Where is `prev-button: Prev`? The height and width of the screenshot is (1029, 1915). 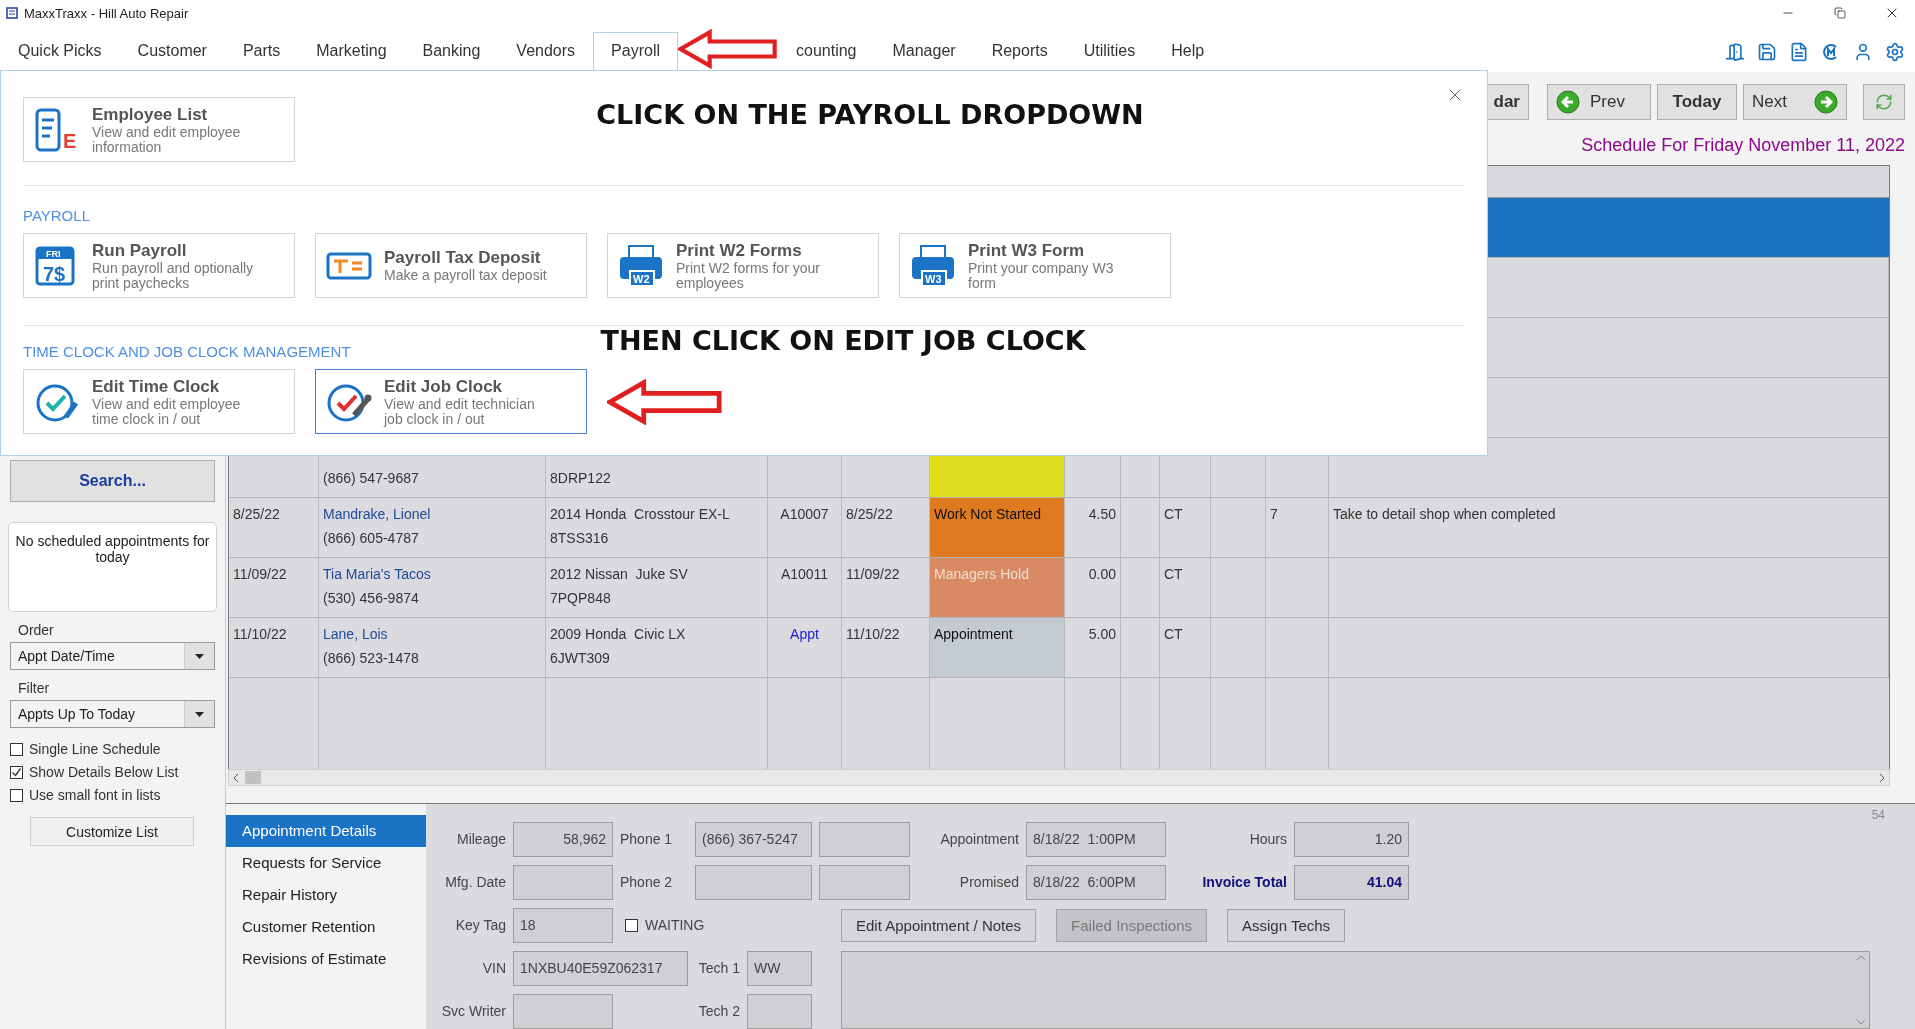 prev-button: Prev is located at coordinates (1599, 102).